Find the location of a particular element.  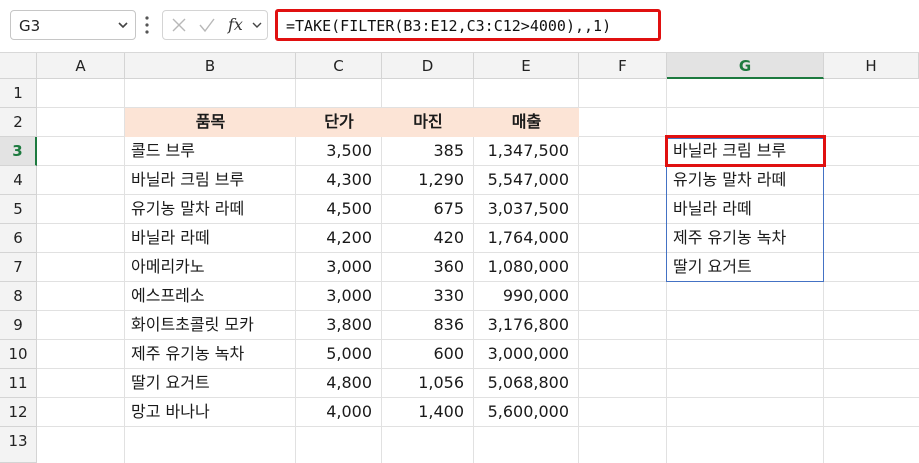

table-cell: 600 is located at coordinates (428, 354).